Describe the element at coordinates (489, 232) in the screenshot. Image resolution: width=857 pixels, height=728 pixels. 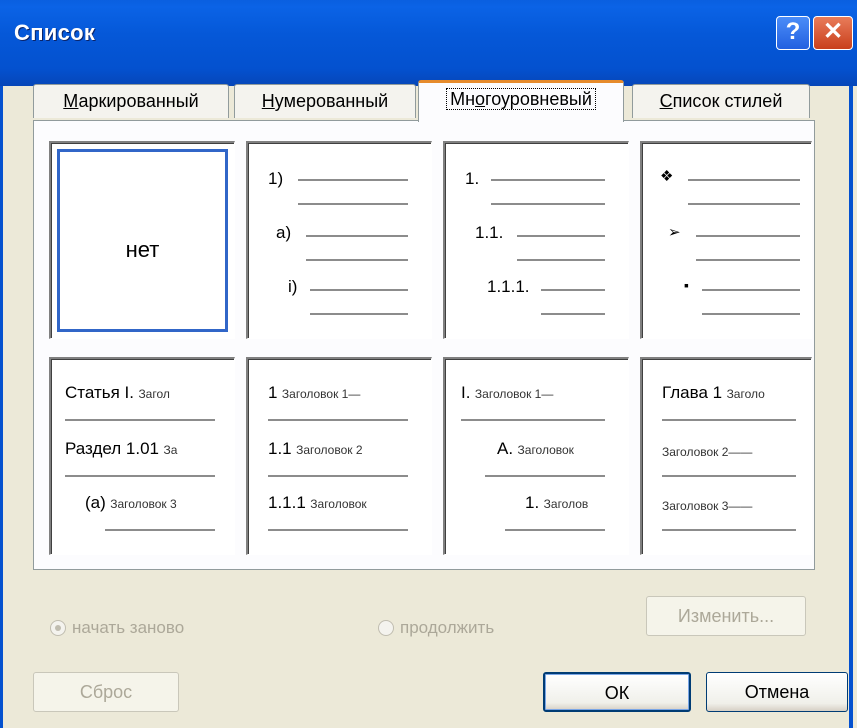
I see `level2-marker: 1.1.` at that location.